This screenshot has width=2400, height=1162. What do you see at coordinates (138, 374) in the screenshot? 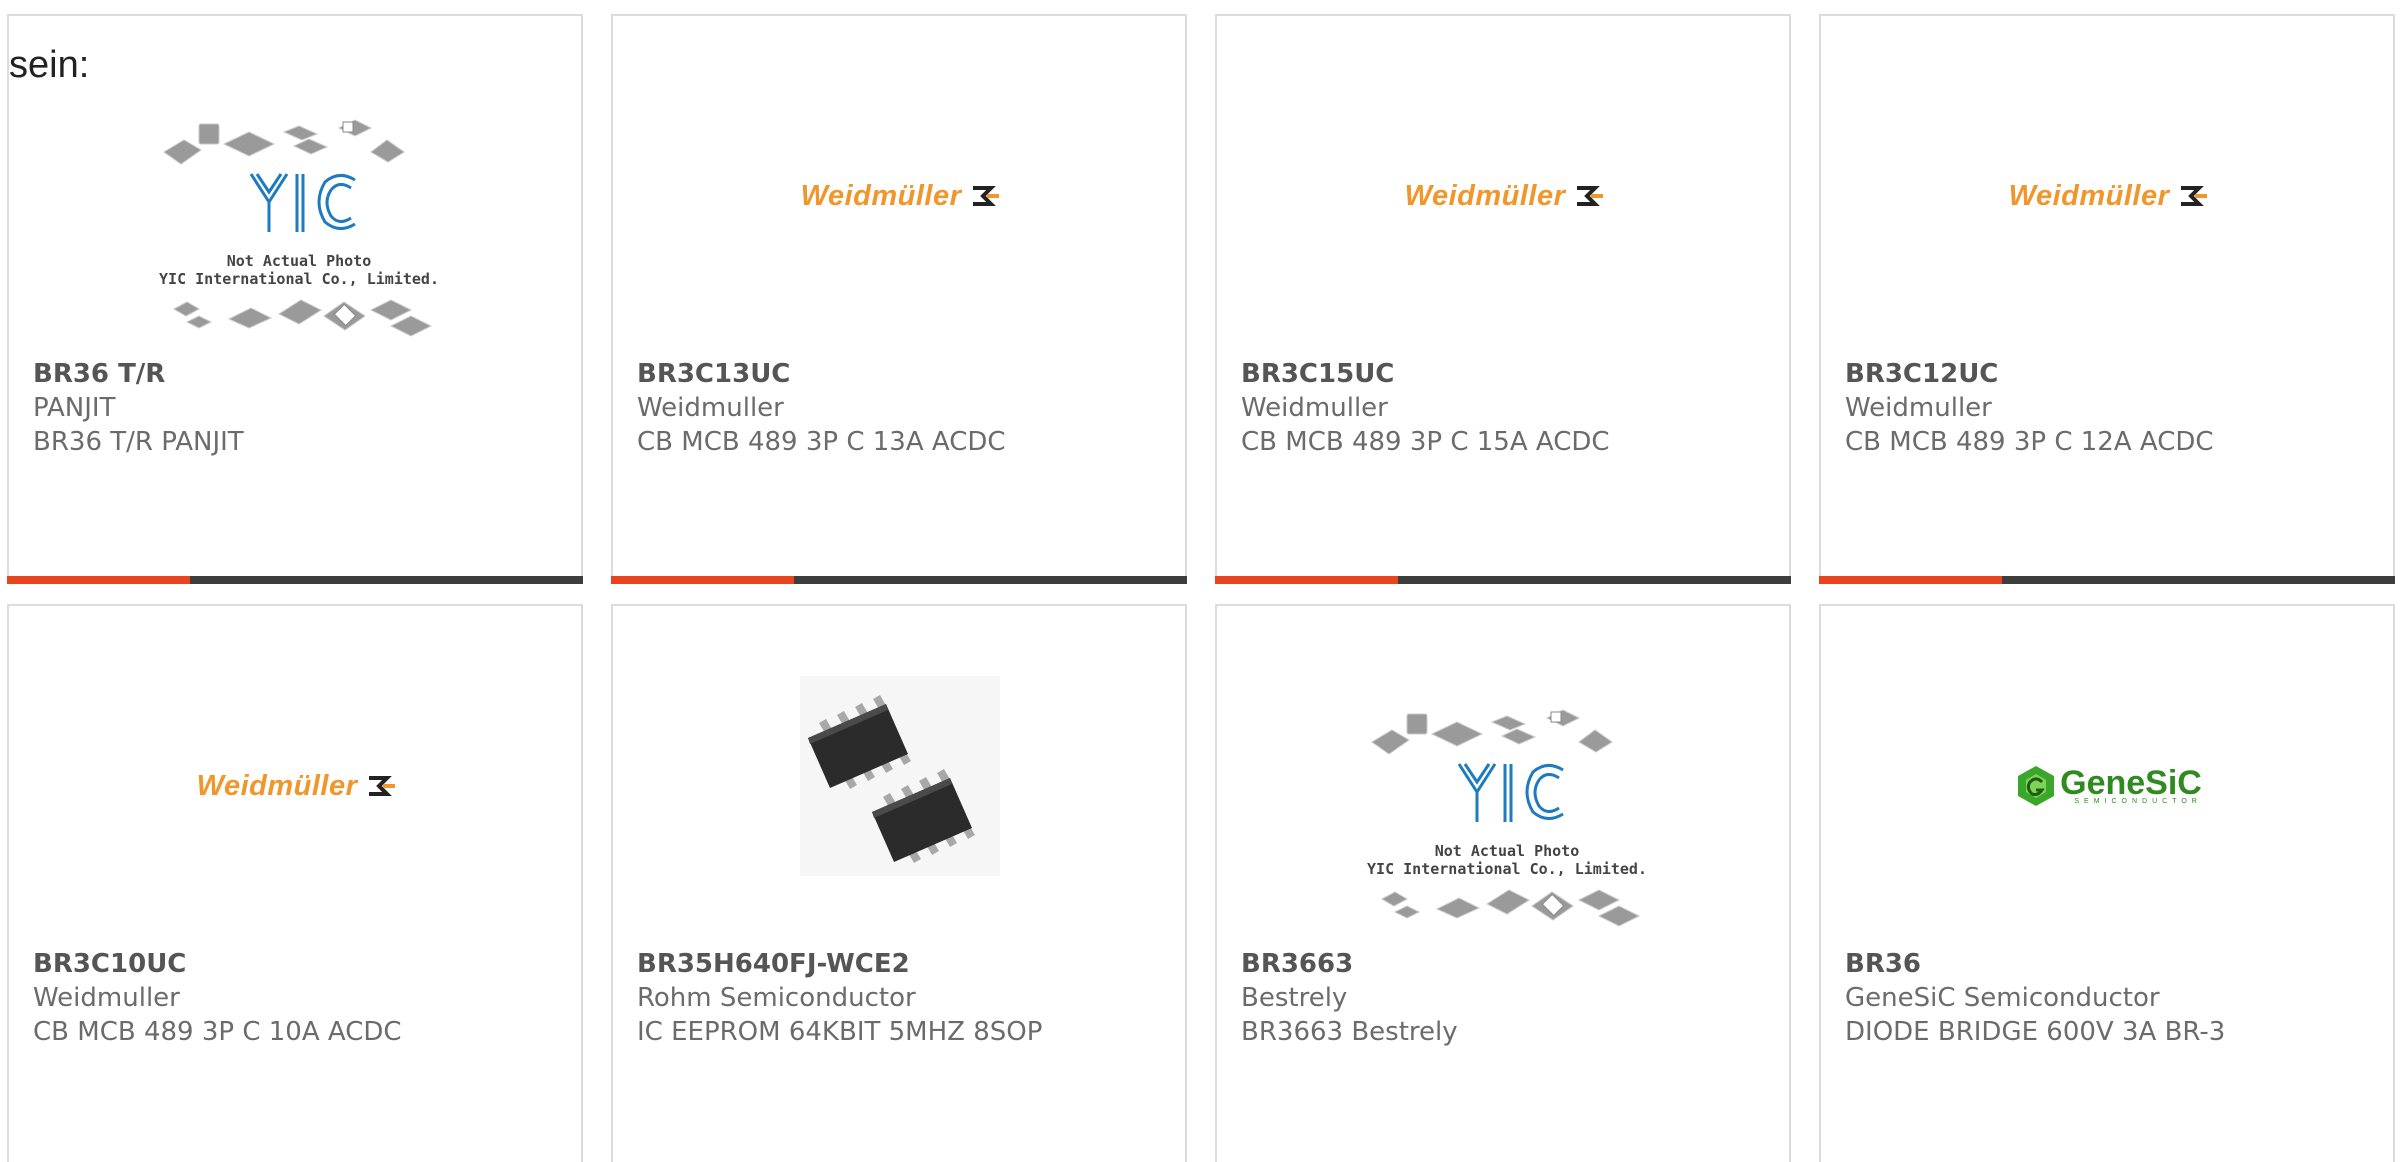
I see `part-number-link: BR36 T/R` at bounding box center [138, 374].